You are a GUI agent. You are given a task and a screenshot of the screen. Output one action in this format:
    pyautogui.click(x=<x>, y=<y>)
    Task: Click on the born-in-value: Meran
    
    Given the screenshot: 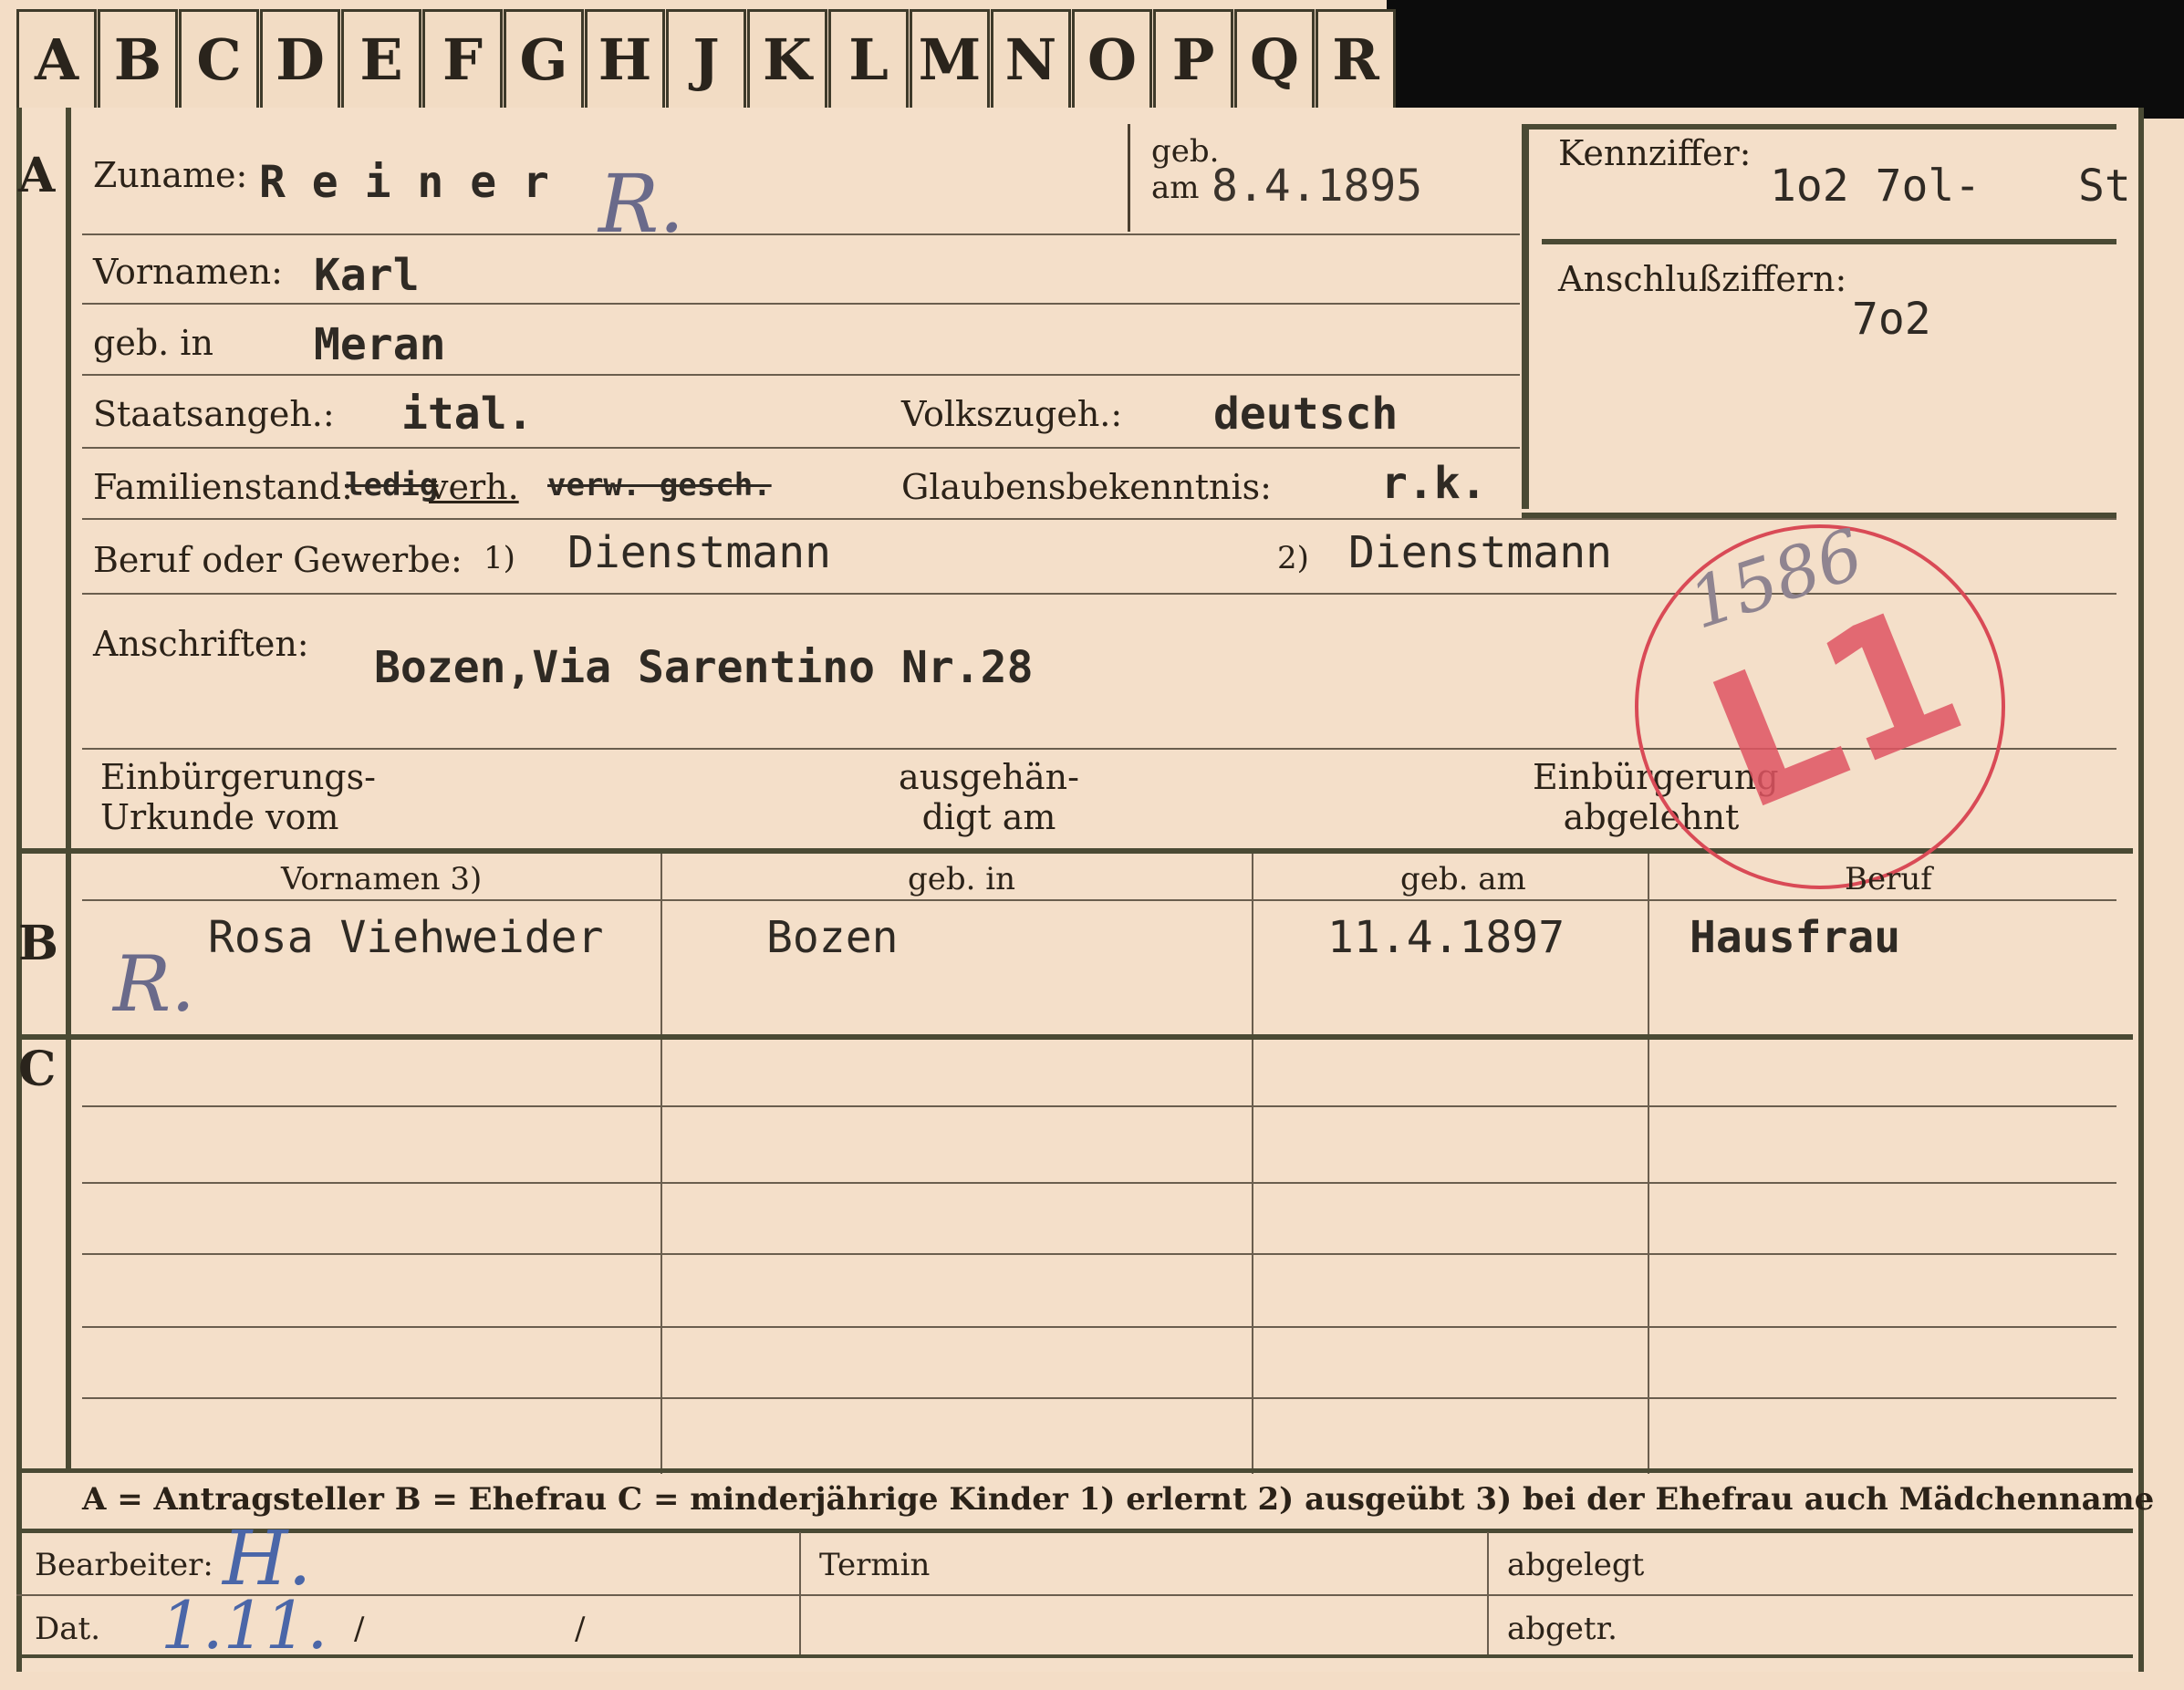 What is the action you would take?
    pyautogui.click(x=380, y=344)
    